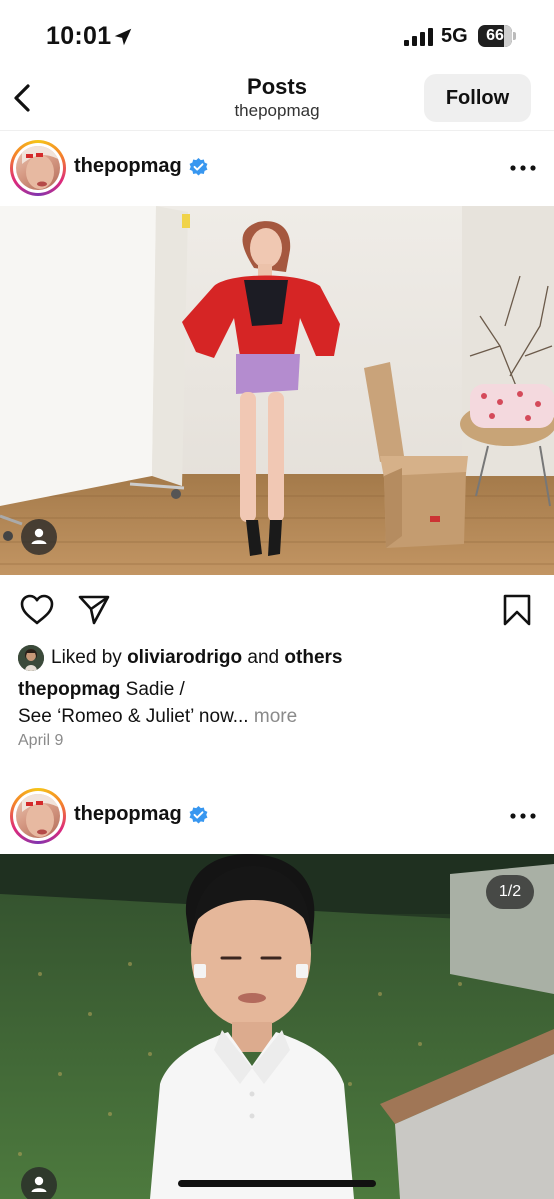 The width and height of the screenshot is (554, 1199). Describe the element at coordinates (31, 658) in the screenshot. I see `liker-avatar` at that location.